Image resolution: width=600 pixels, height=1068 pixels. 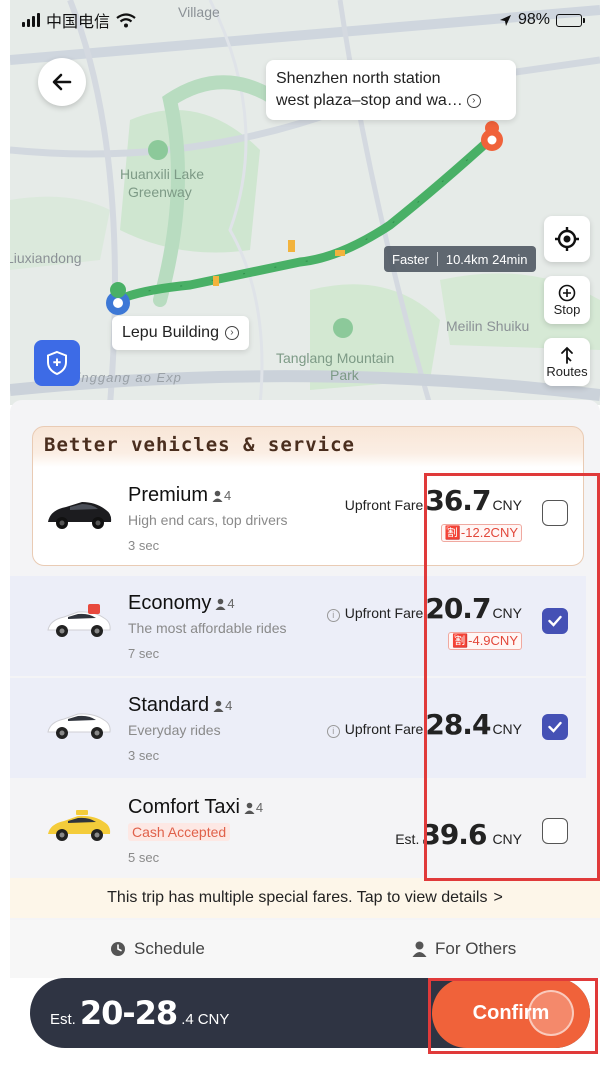 I want to click on map-label-lake: Huanxili Lake, so click(x=162, y=174).